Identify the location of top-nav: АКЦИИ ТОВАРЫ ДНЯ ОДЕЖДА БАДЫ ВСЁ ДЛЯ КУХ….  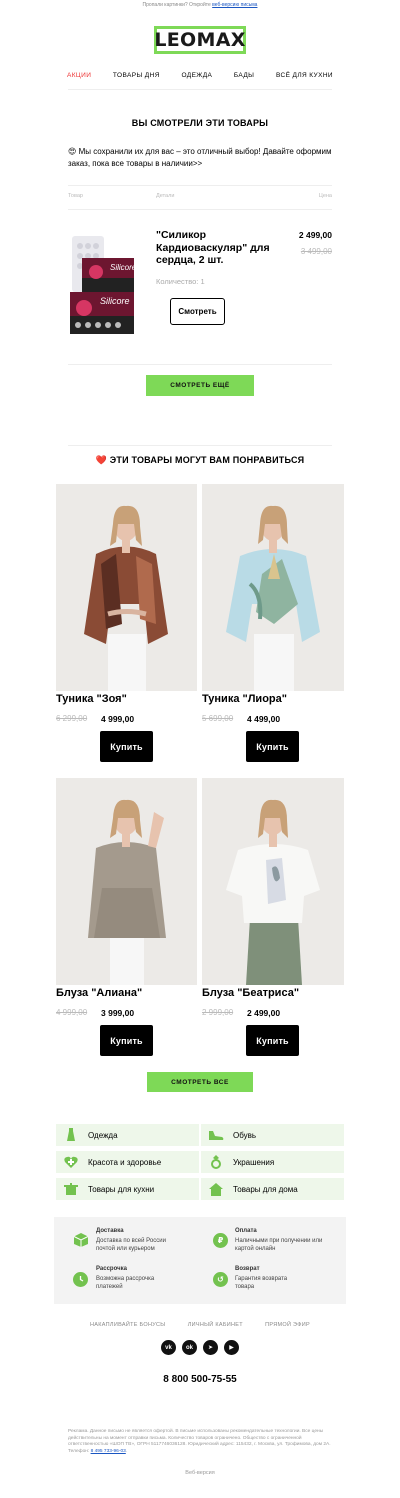
(200, 76).